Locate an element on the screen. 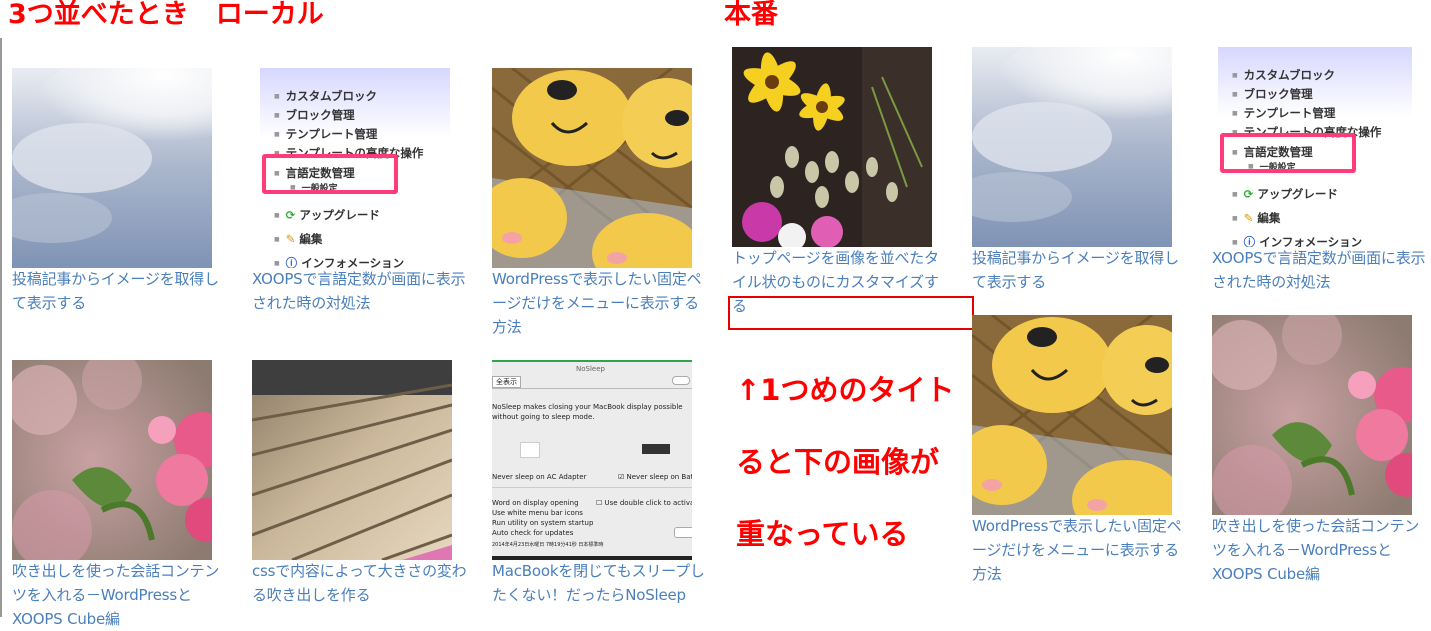 The width and height of the screenshot is (1431, 631). production-heading: 本番 is located at coordinates (751, 15).